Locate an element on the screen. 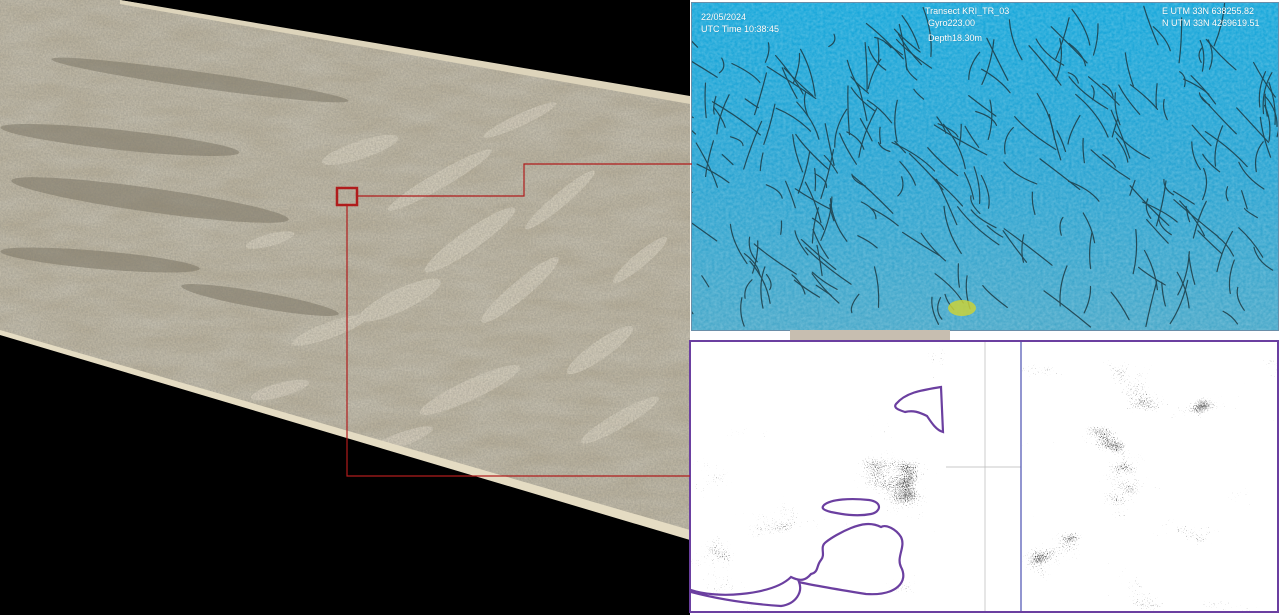  photo-gyro: Gyro223.00 is located at coordinates (952, 23).